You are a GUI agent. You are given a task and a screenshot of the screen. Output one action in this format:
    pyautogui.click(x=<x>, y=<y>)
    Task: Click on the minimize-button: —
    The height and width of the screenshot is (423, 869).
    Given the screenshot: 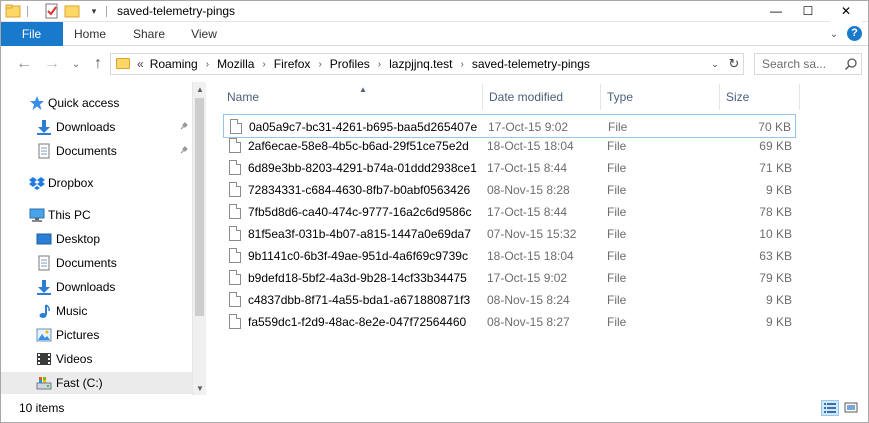 What is the action you would take?
    pyautogui.click(x=776, y=11)
    